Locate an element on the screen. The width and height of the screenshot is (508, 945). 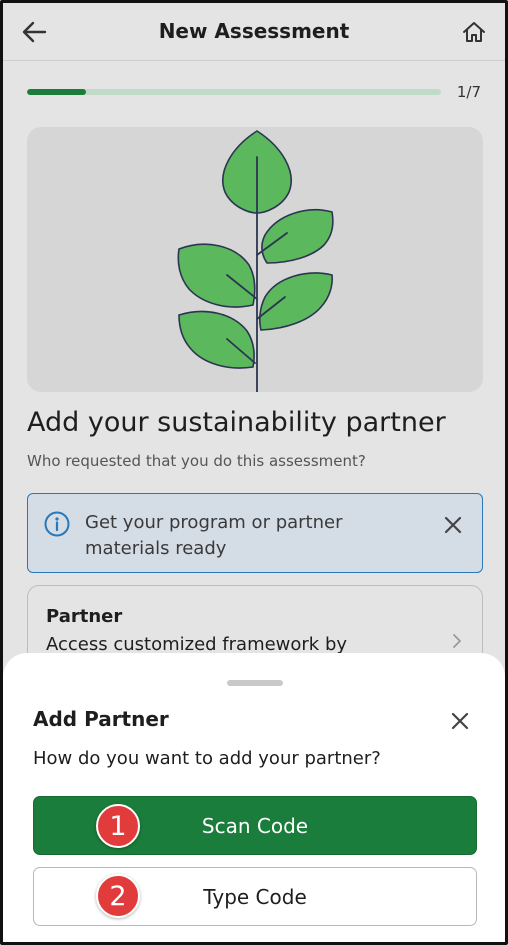
header: New Assessment is located at coordinates (254, 32).